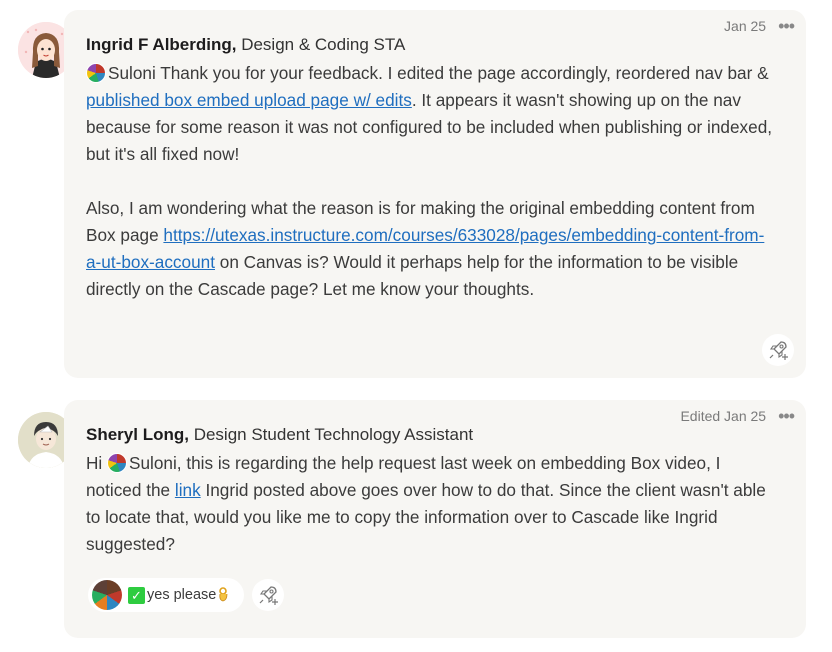  I want to click on author-name: Ingrid F Alberding,, so click(161, 44).